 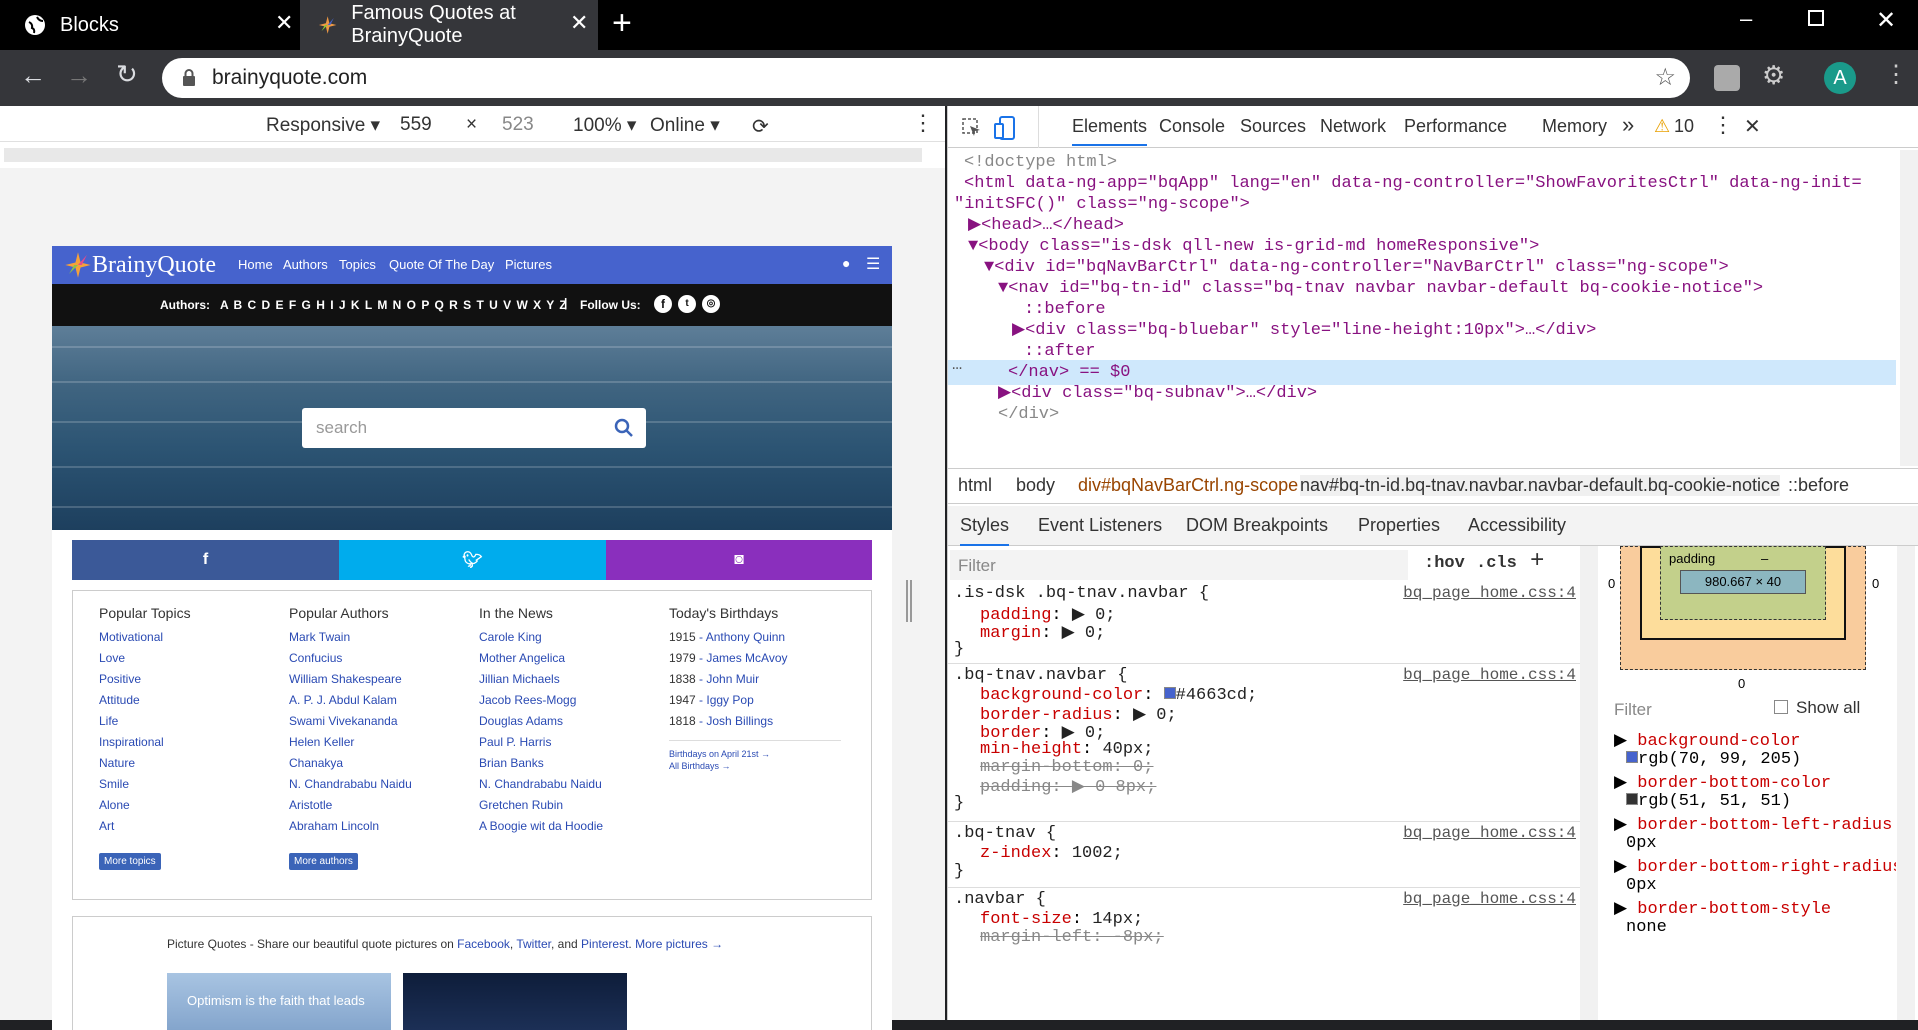 What do you see at coordinates (1110, 131) in the screenshot?
I see `tab-elements: Elements` at bounding box center [1110, 131].